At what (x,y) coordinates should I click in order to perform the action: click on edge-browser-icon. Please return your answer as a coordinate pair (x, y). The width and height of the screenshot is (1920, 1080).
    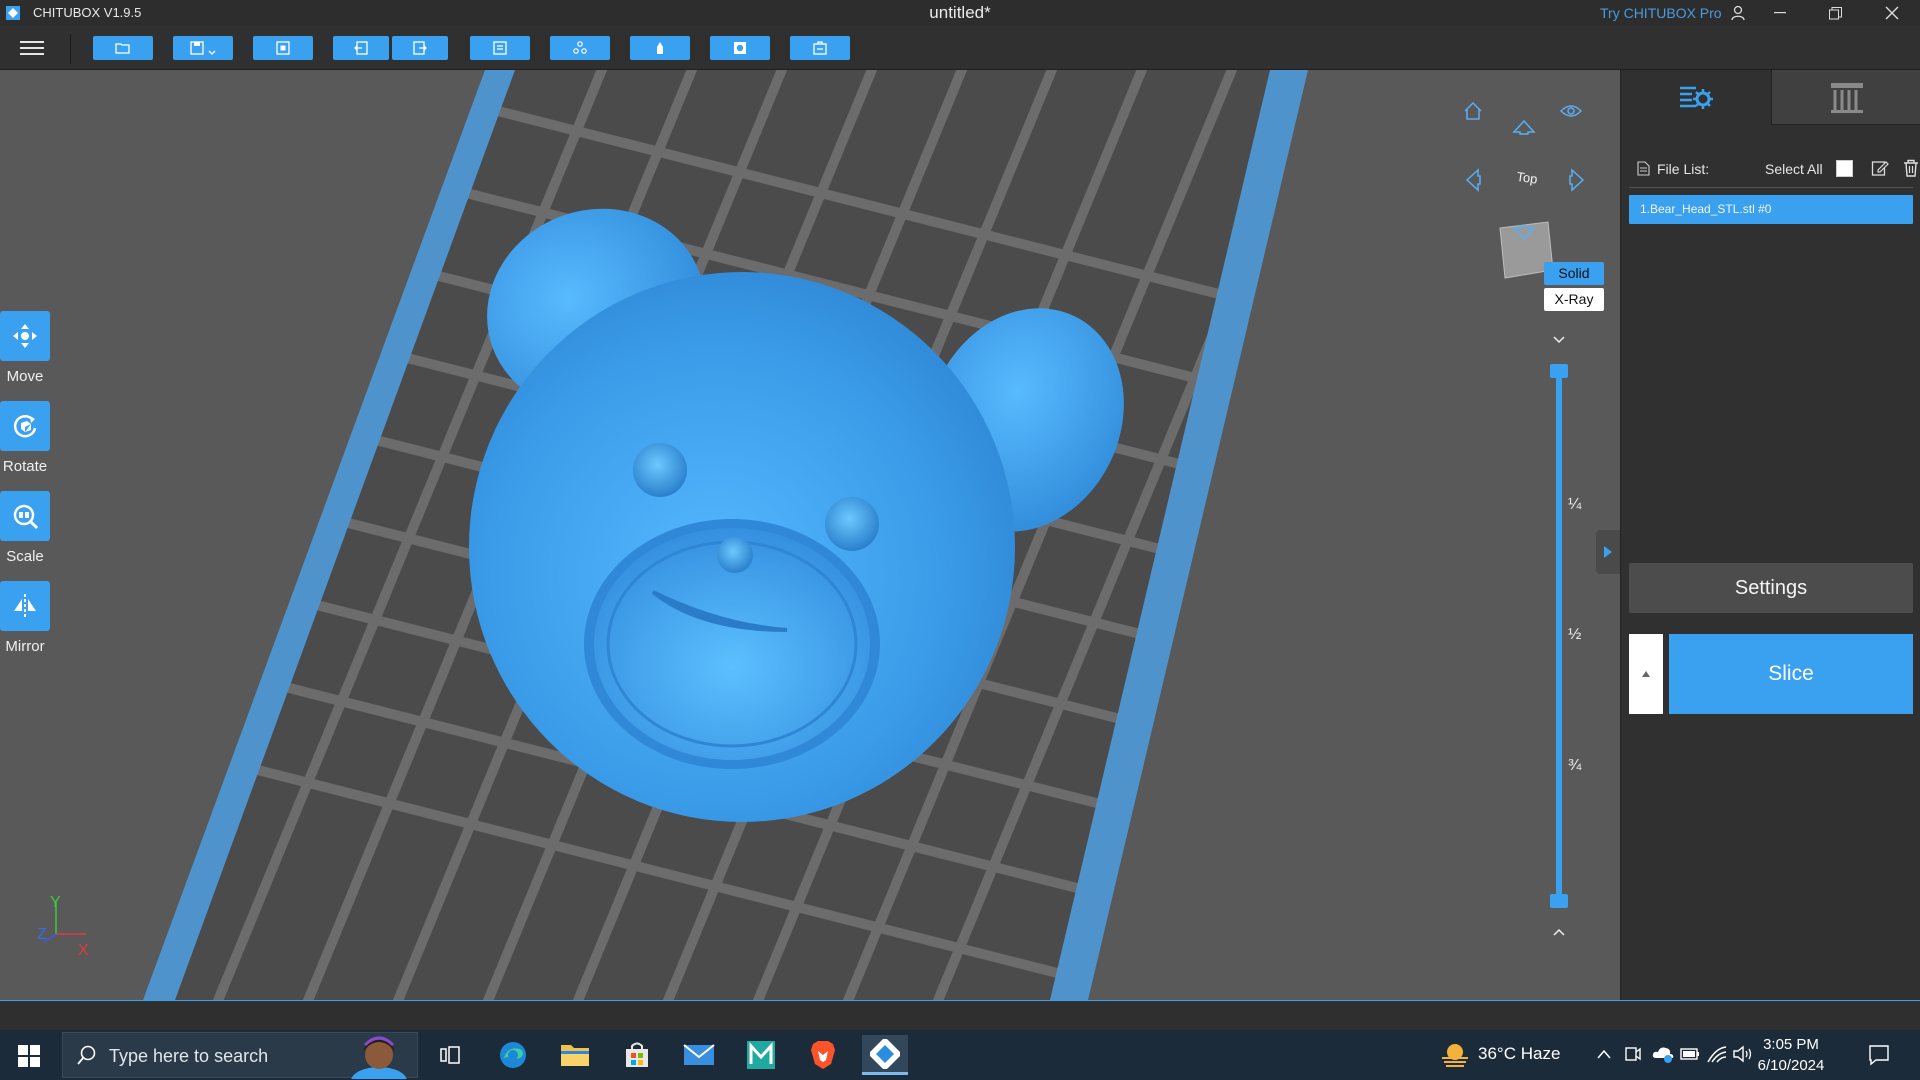
    Looking at the image, I should click on (513, 1055).